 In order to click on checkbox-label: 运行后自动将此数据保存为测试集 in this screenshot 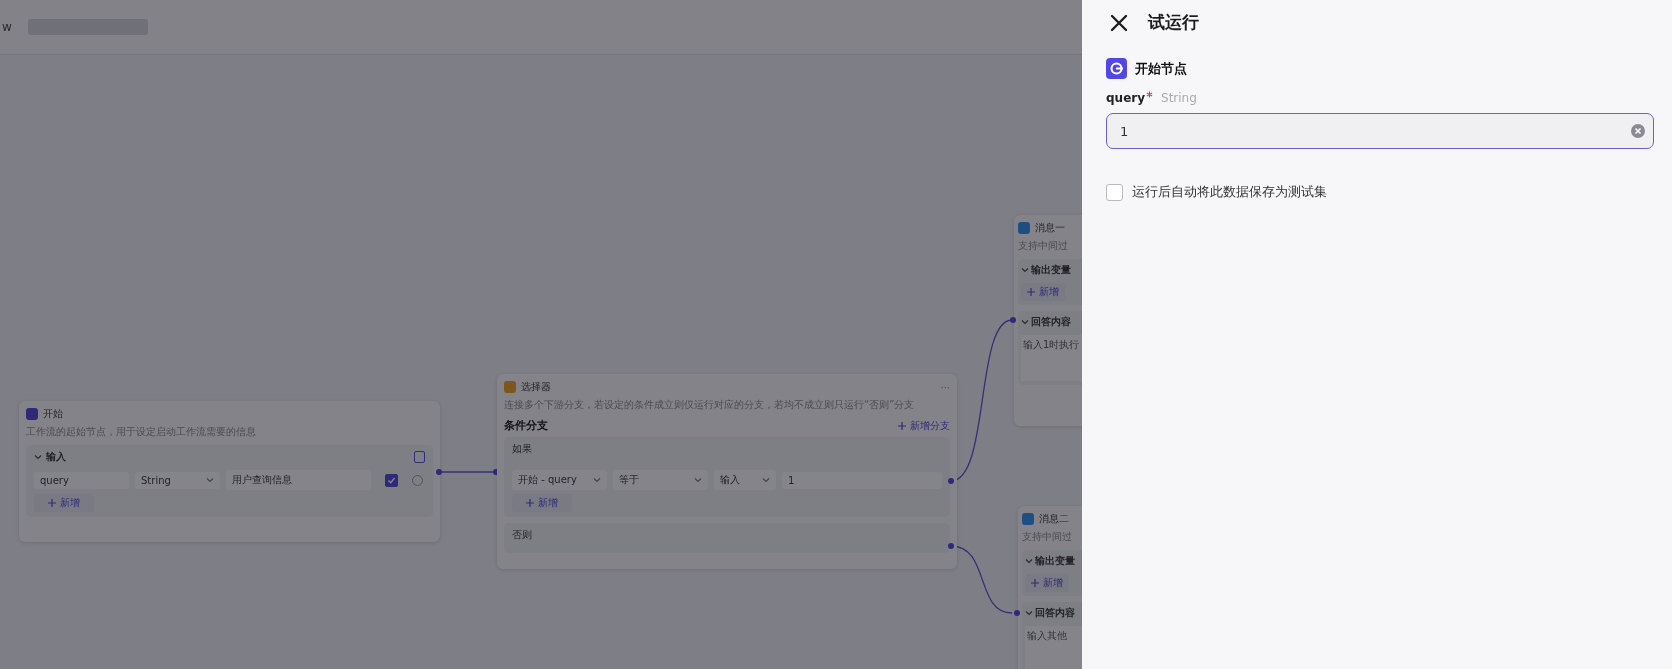, I will do `click(1229, 192)`.